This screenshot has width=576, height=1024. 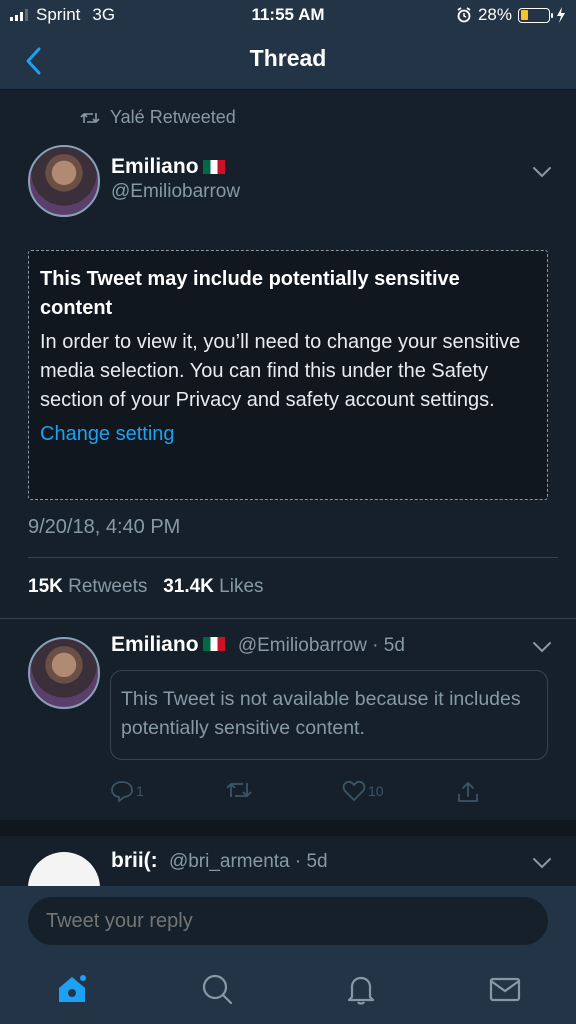 I want to click on share-icon, so click(x=468, y=792).